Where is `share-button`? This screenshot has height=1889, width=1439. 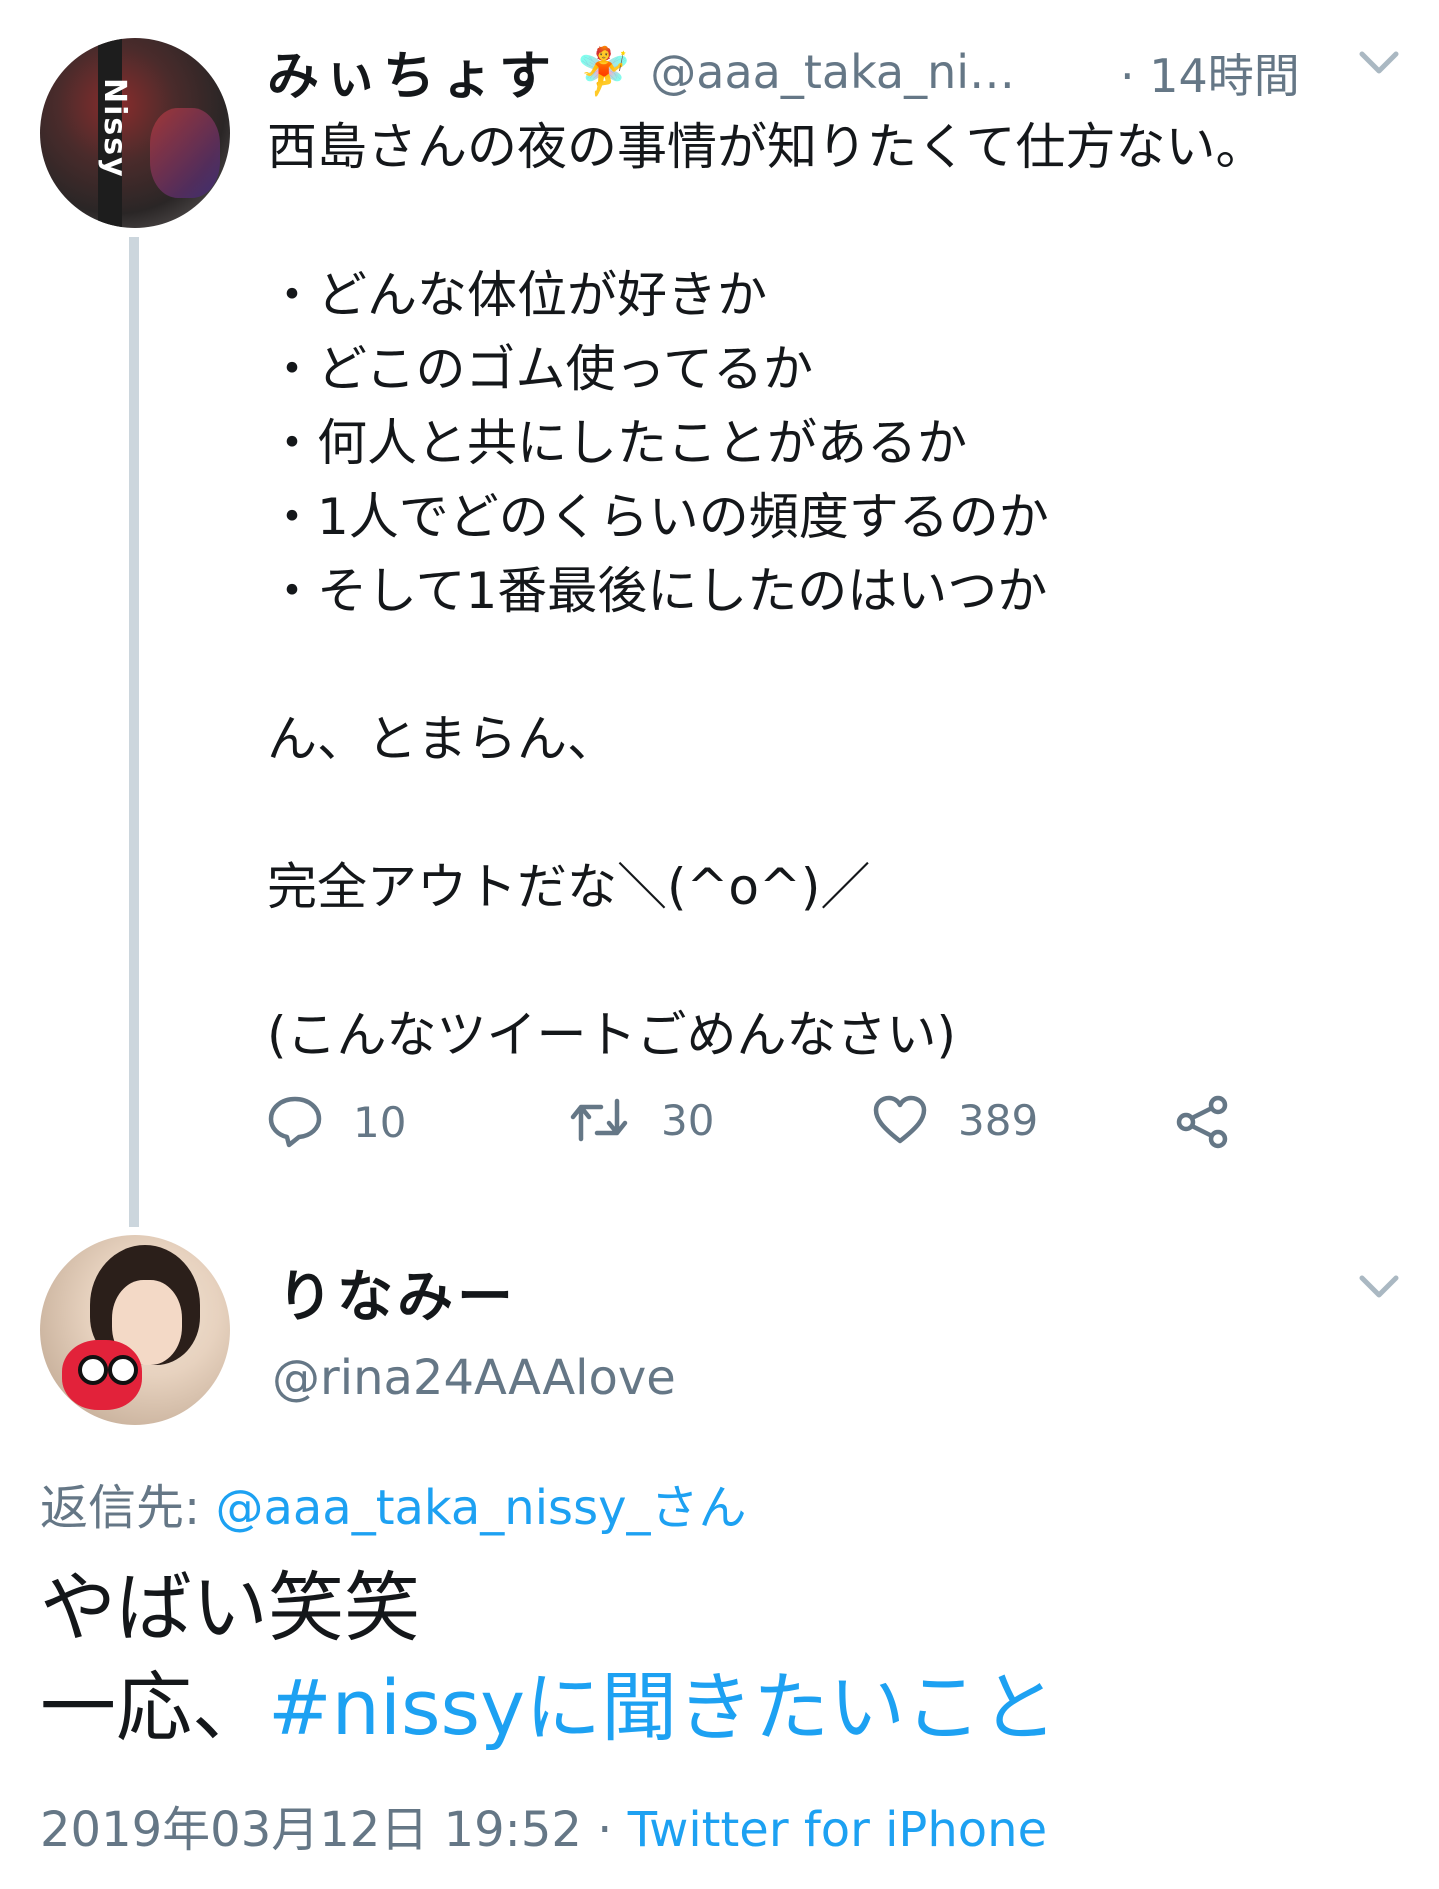 share-button is located at coordinates (1202, 1122).